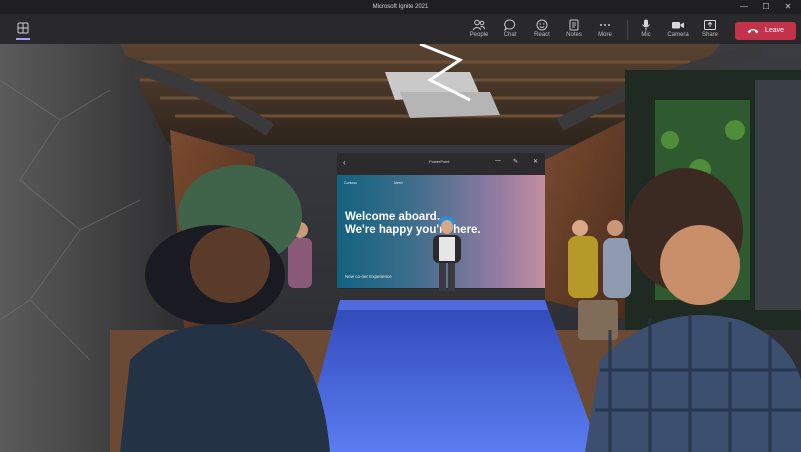  I want to click on camera-label: Camera, so click(678, 35).